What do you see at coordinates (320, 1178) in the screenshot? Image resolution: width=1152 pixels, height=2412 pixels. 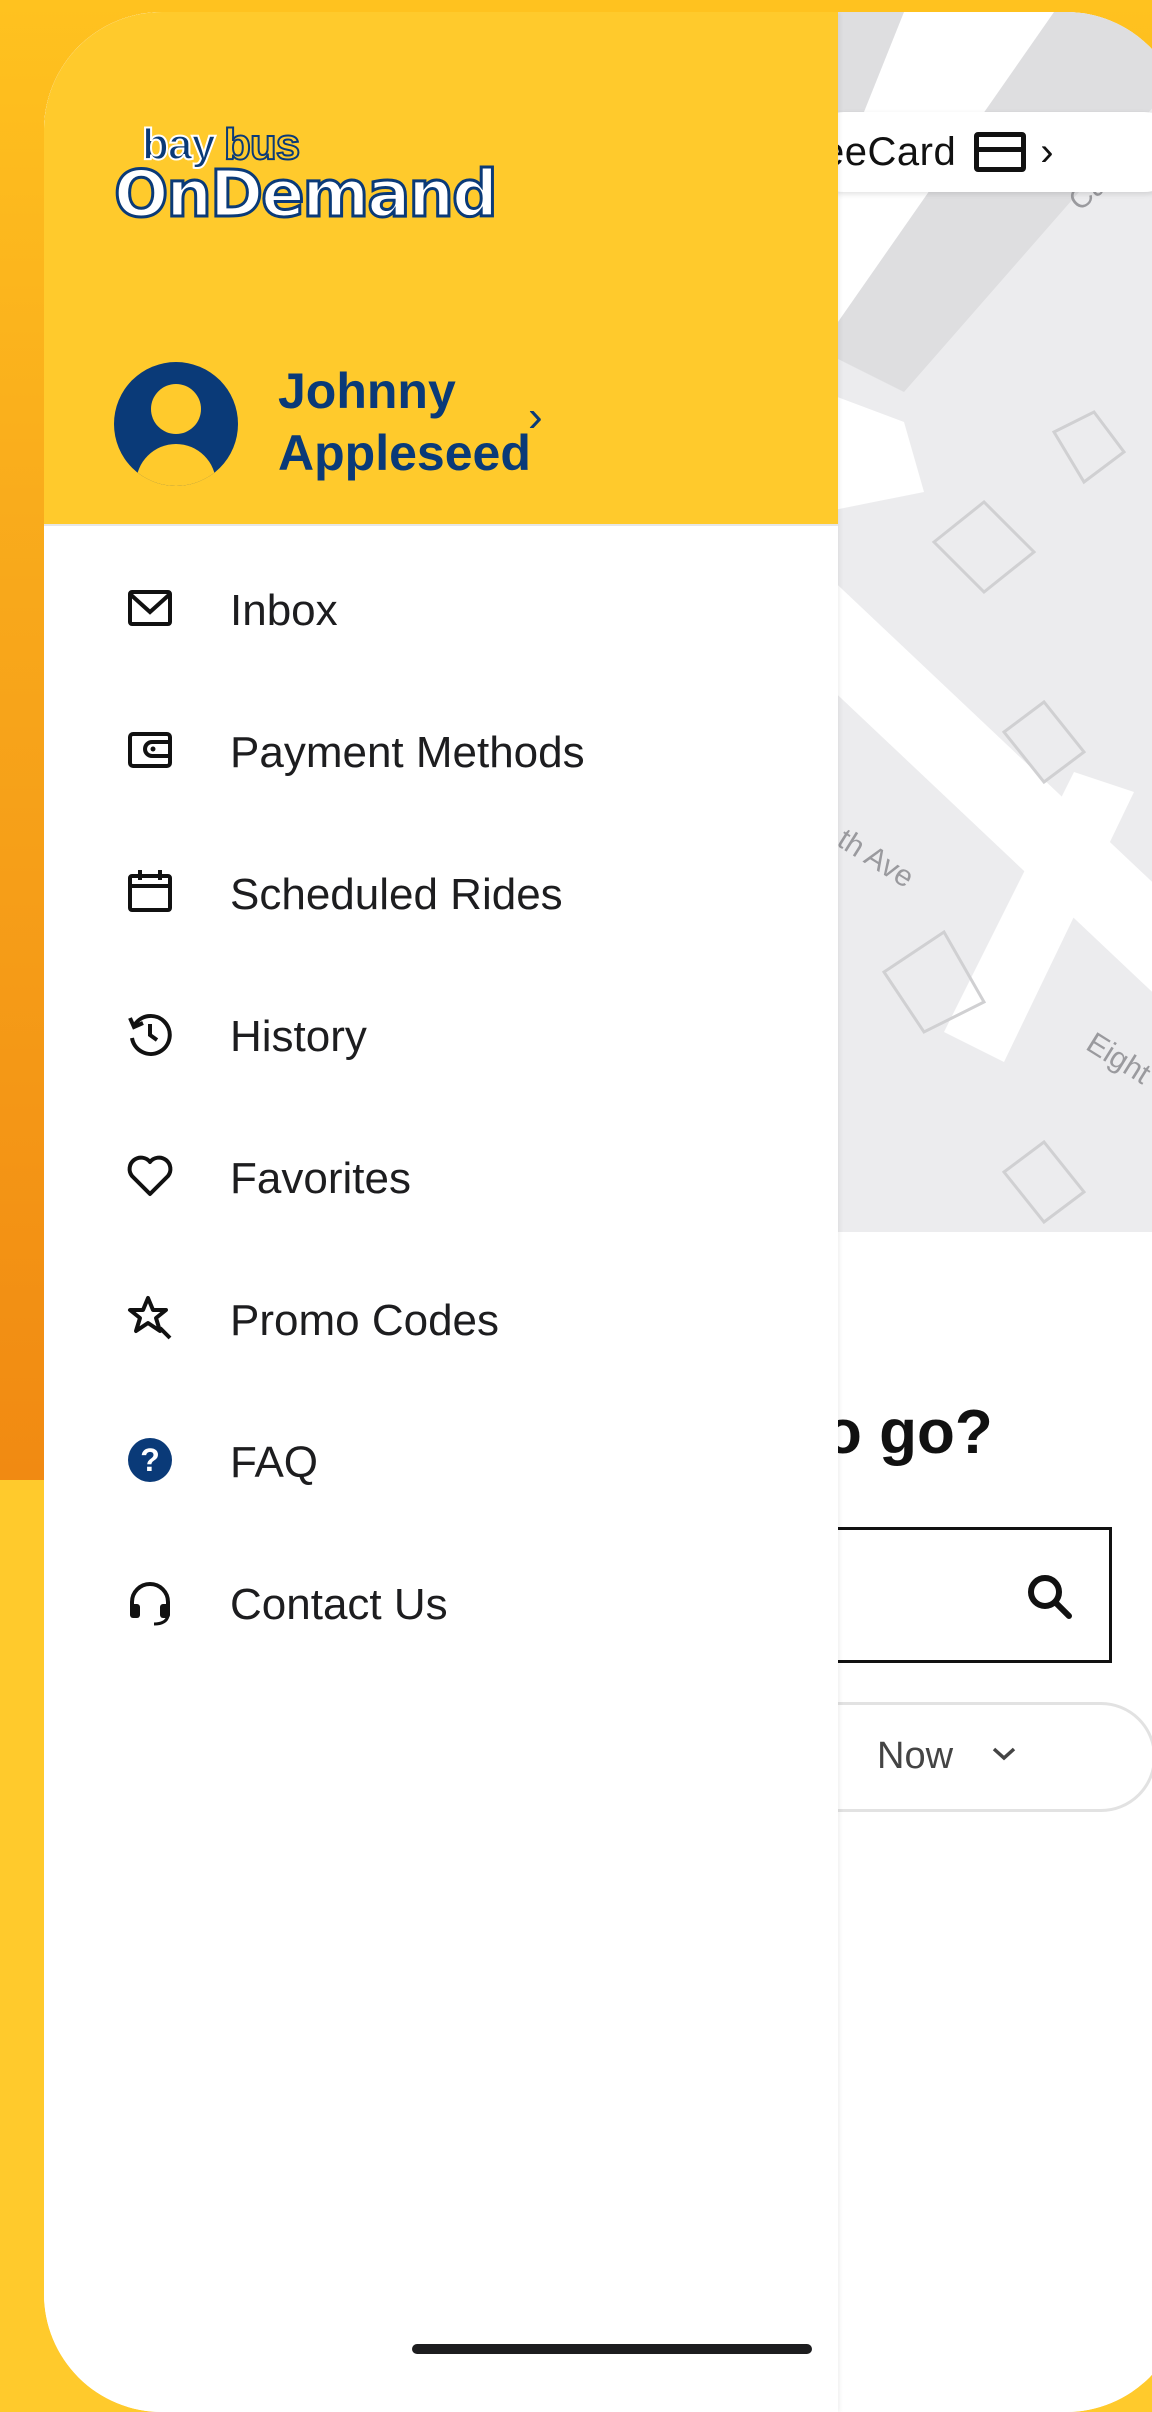 I see `menu-label-favorites: Favorites` at bounding box center [320, 1178].